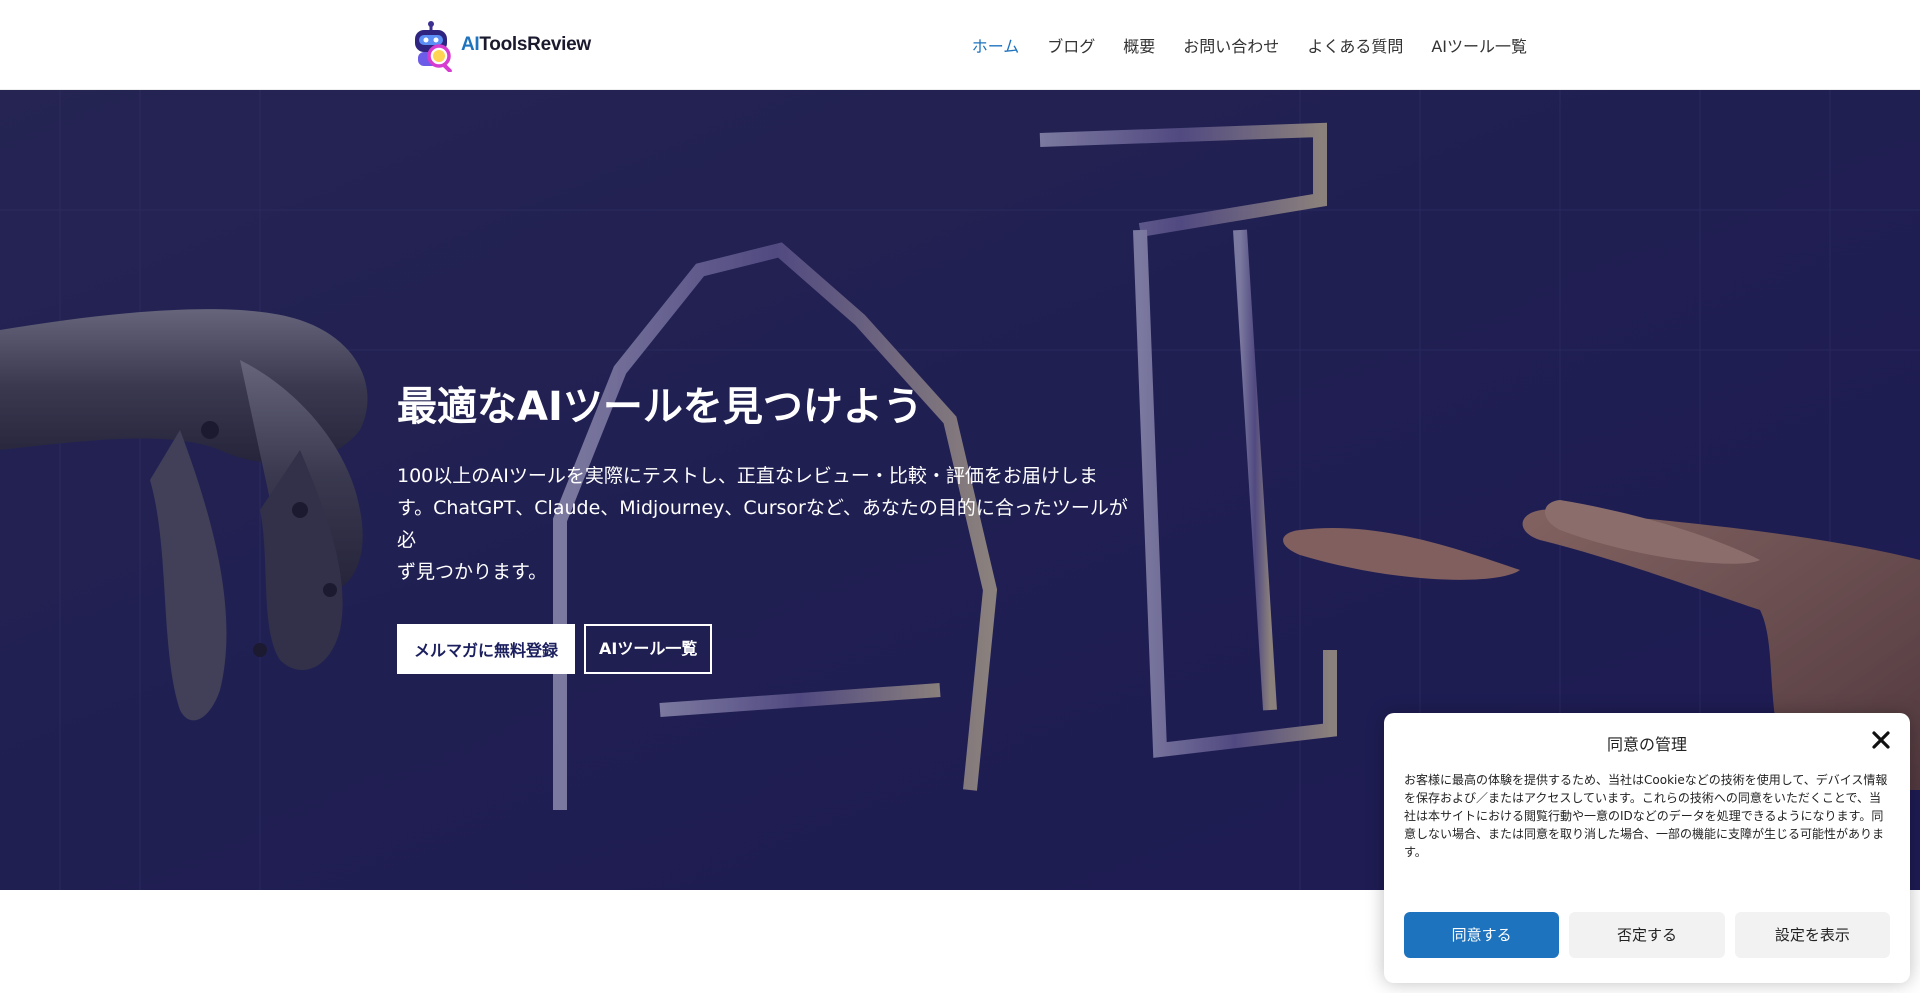 The image size is (1920, 993). I want to click on main-nav: ホーム ブログ 概要 お問い合わせ よくある質問 AIツール一覧, so click(1235, 45).